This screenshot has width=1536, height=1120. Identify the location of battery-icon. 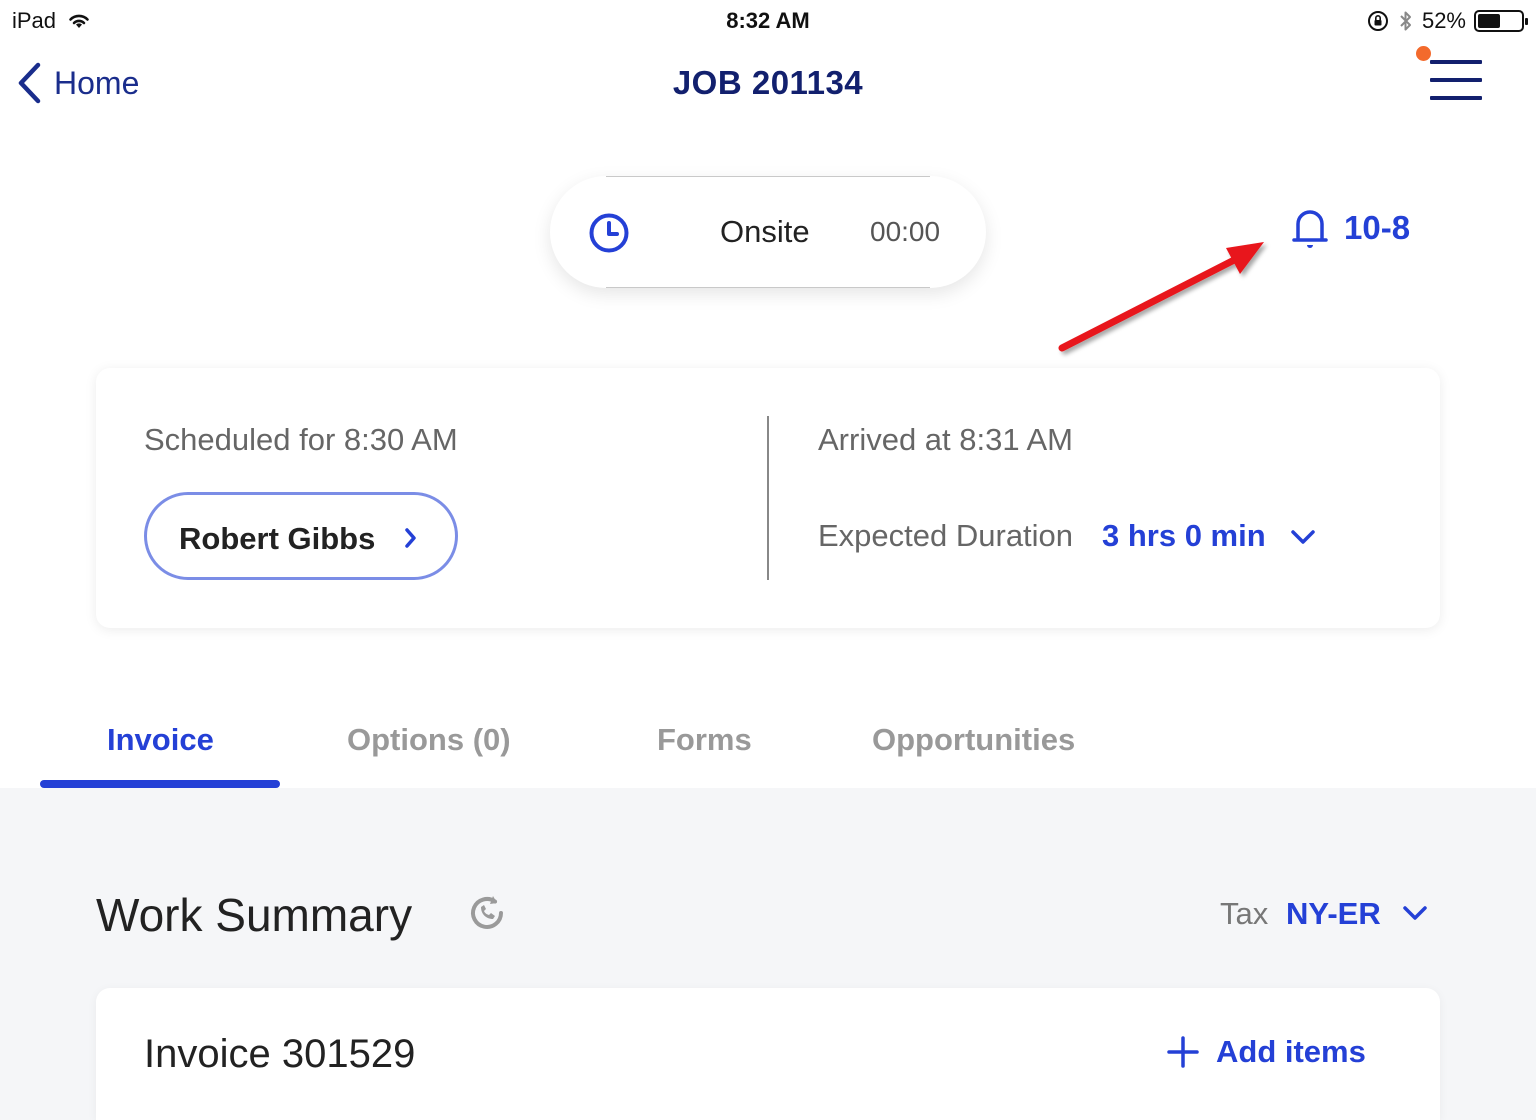
(1501, 21).